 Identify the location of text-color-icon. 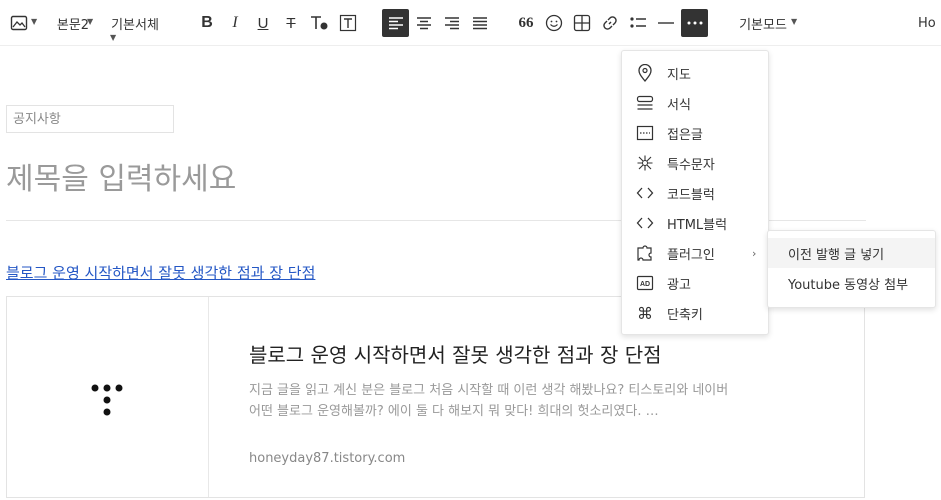
(319, 23).